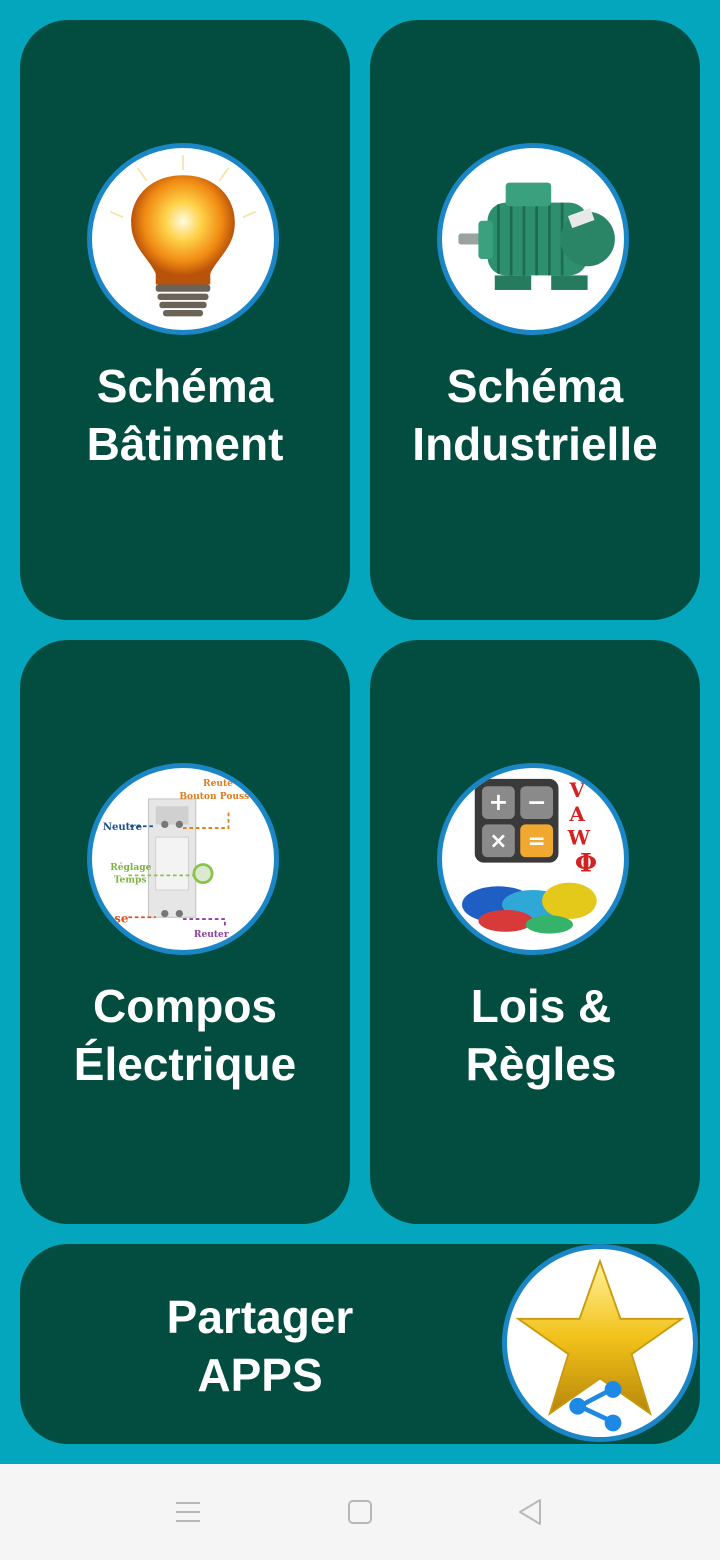 The image size is (720, 1560). I want to click on schema-industrielle-title: Schéma Industrielle, so click(535, 415).